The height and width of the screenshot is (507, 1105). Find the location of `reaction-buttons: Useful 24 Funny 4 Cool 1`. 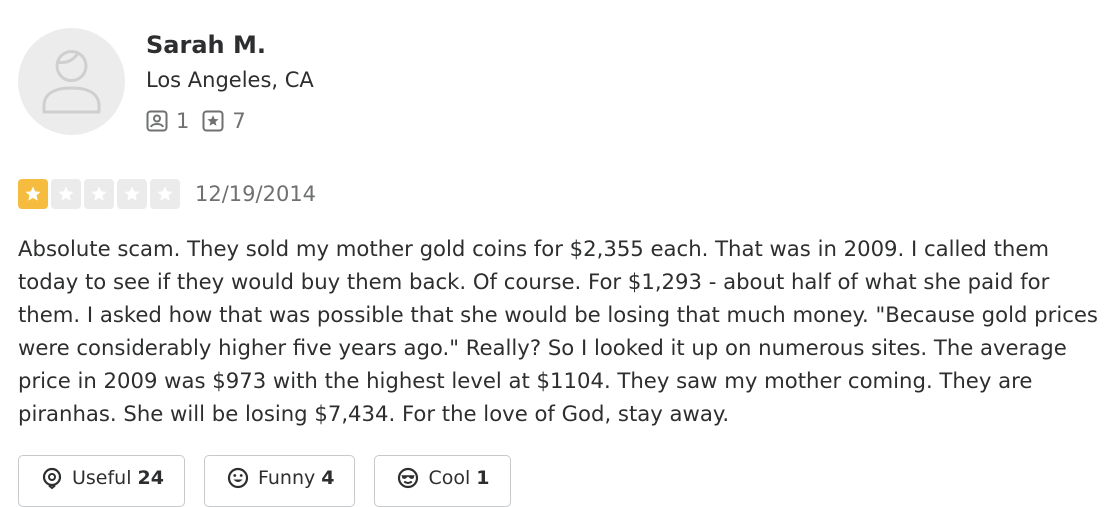

reaction-buttons: Useful 24 Funny 4 Cool 1 is located at coordinates (274, 481).